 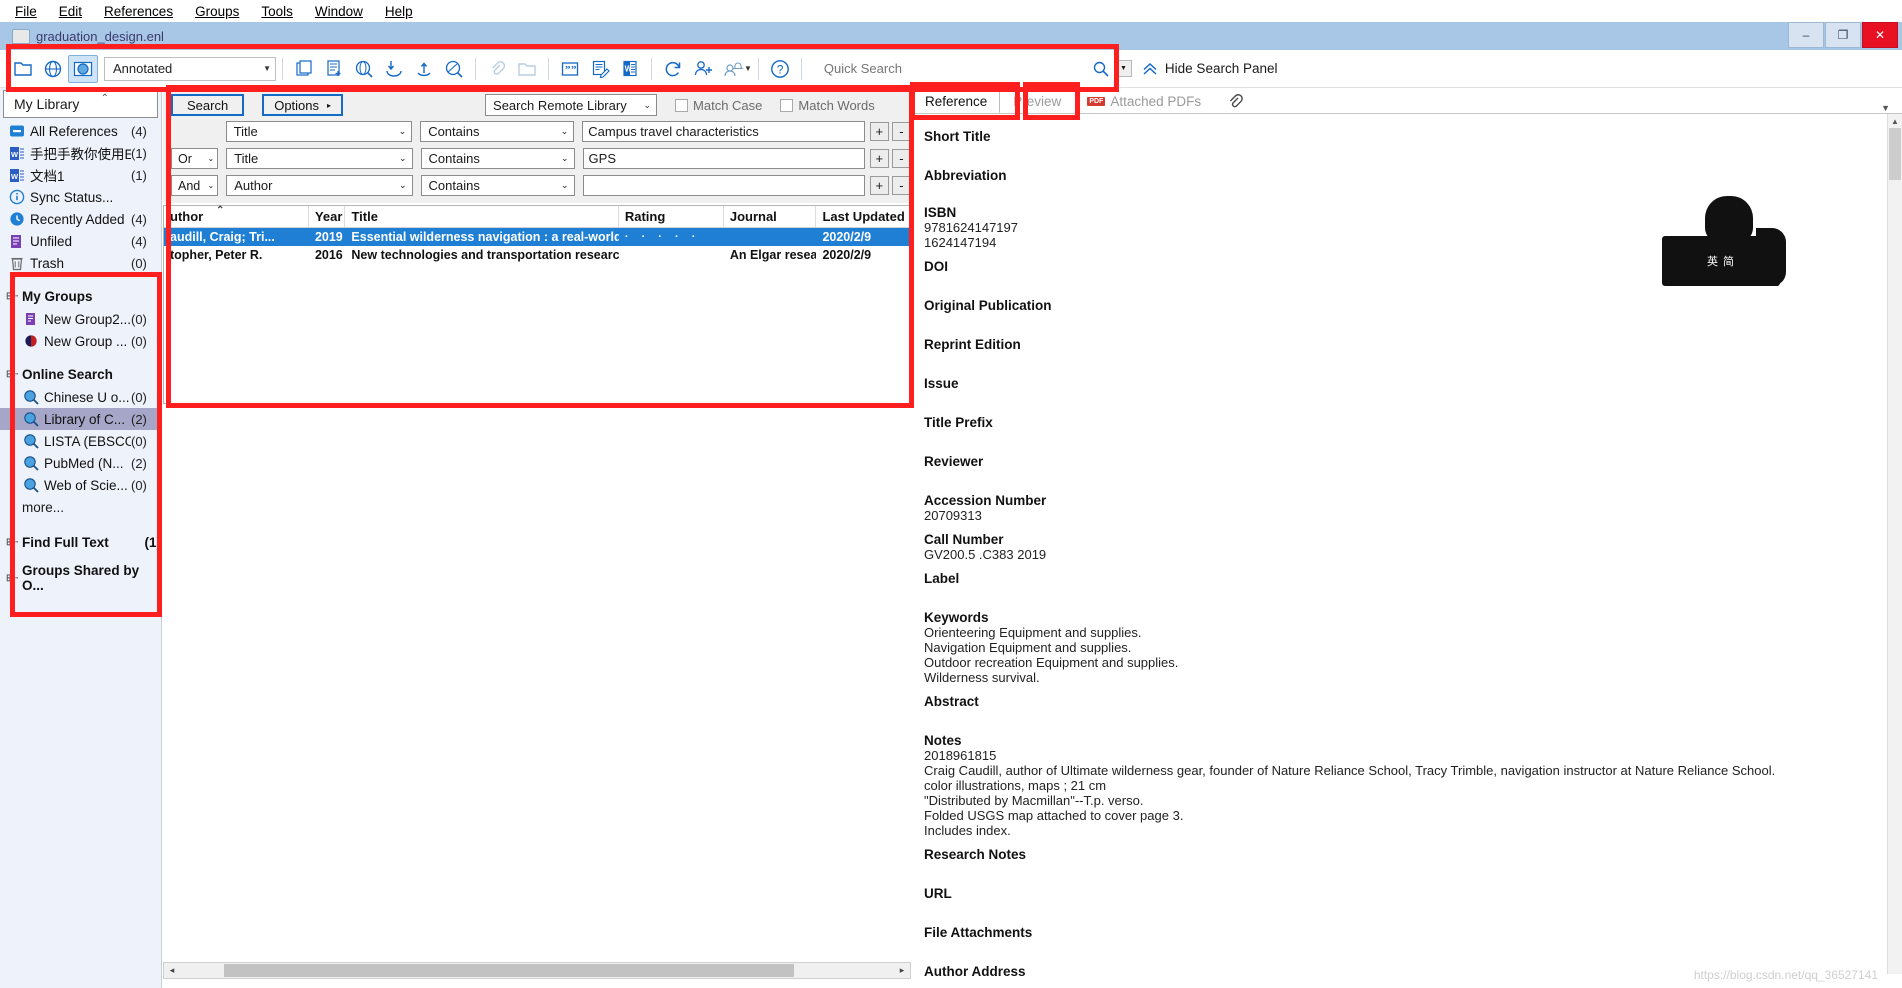 I want to click on sidebar-item-word-group-1: W 手把手教你使用E... (1), so click(x=80, y=153).